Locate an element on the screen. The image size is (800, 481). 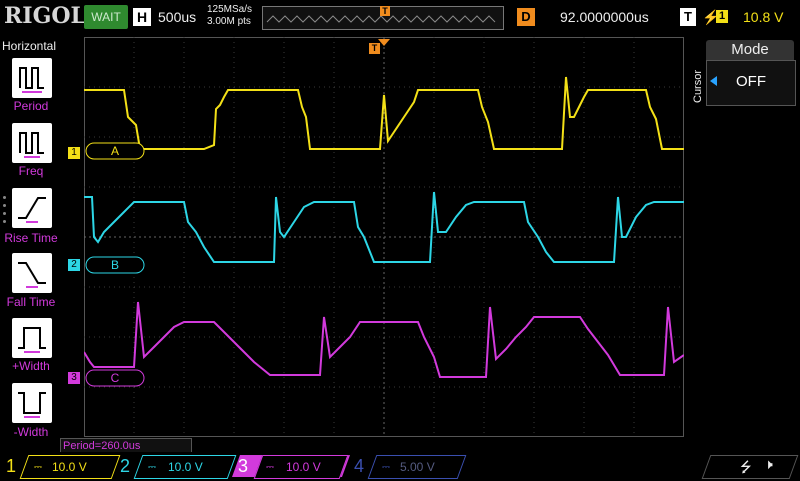
ch2-offset-marker: 2 is located at coordinates (74, 265).